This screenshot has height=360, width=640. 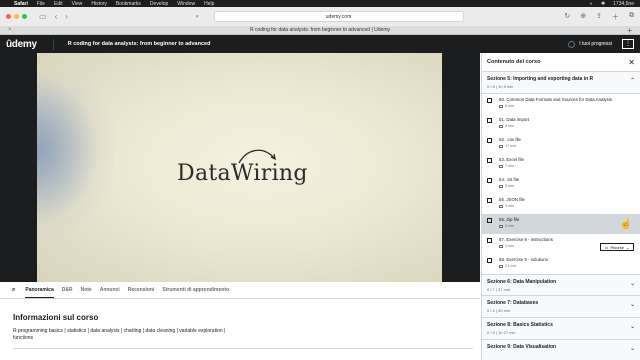 What do you see at coordinates (603, 4) in the screenshot?
I see `status-icon-2: ✱` at bounding box center [603, 4].